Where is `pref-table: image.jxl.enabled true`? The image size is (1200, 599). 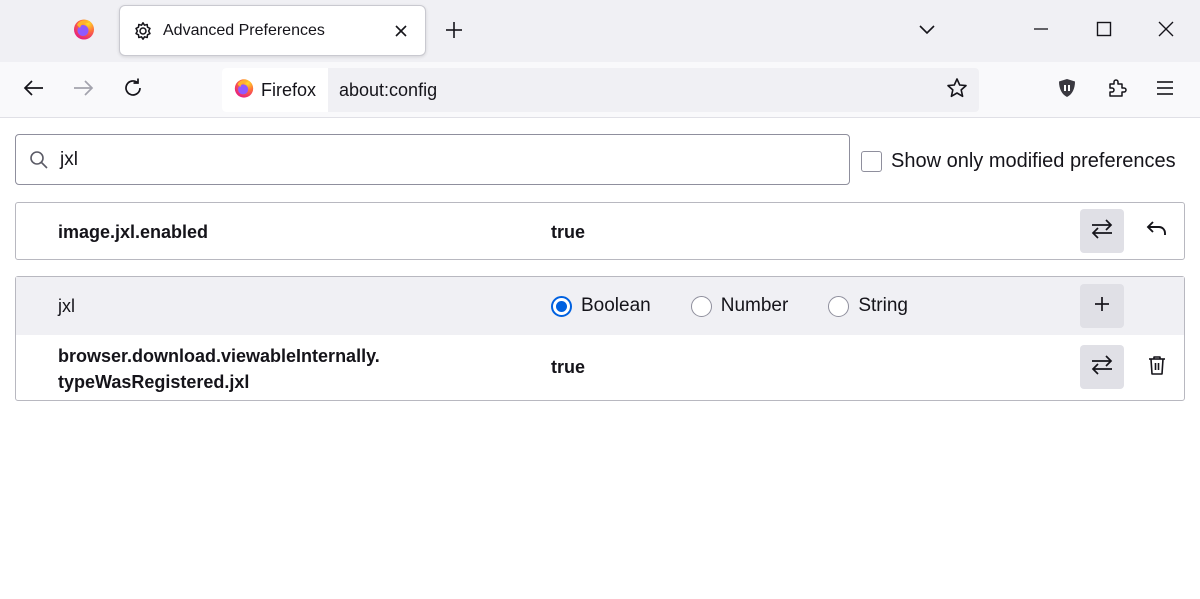
pref-table: image.jxl.enabled true is located at coordinates (600, 231).